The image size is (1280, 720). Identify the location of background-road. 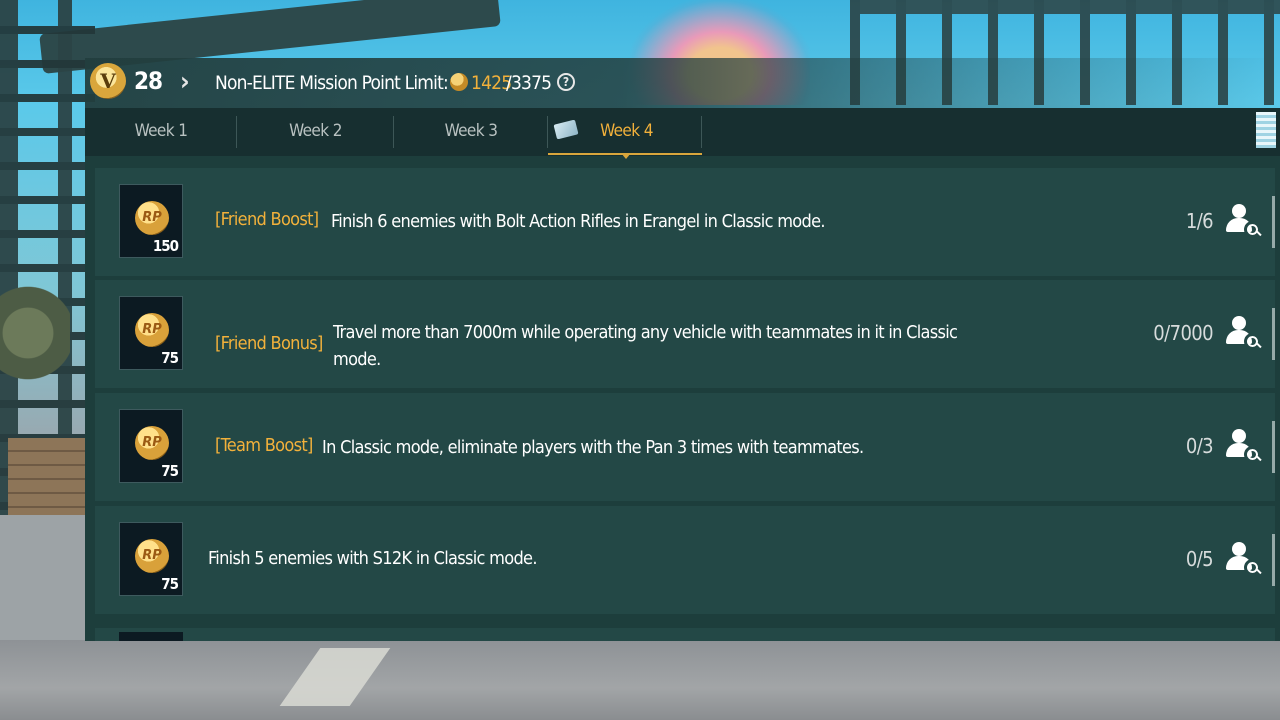
(640, 680).